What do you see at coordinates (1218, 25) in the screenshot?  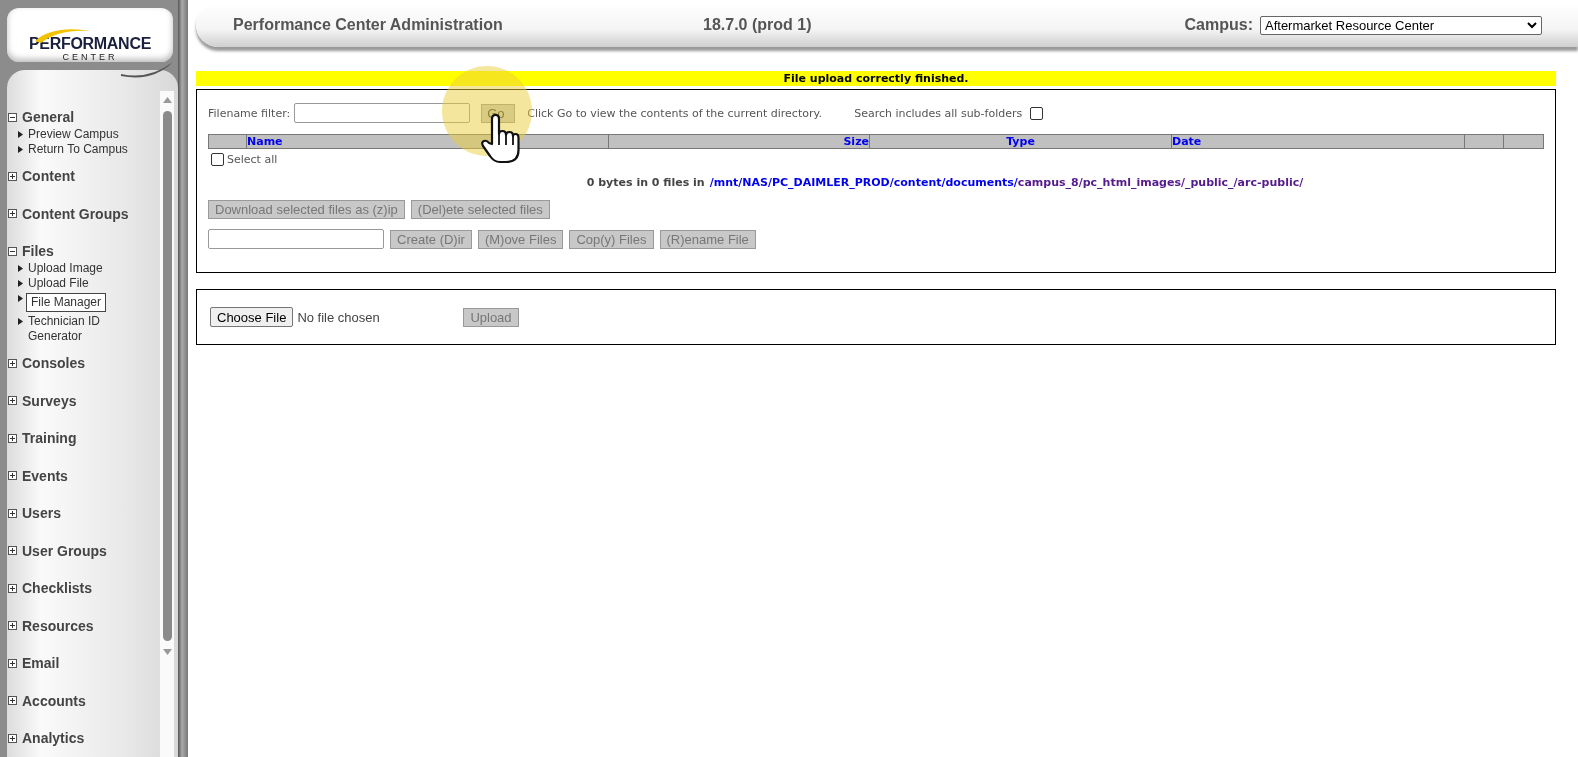 I see `campus-label: Campus:` at bounding box center [1218, 25].